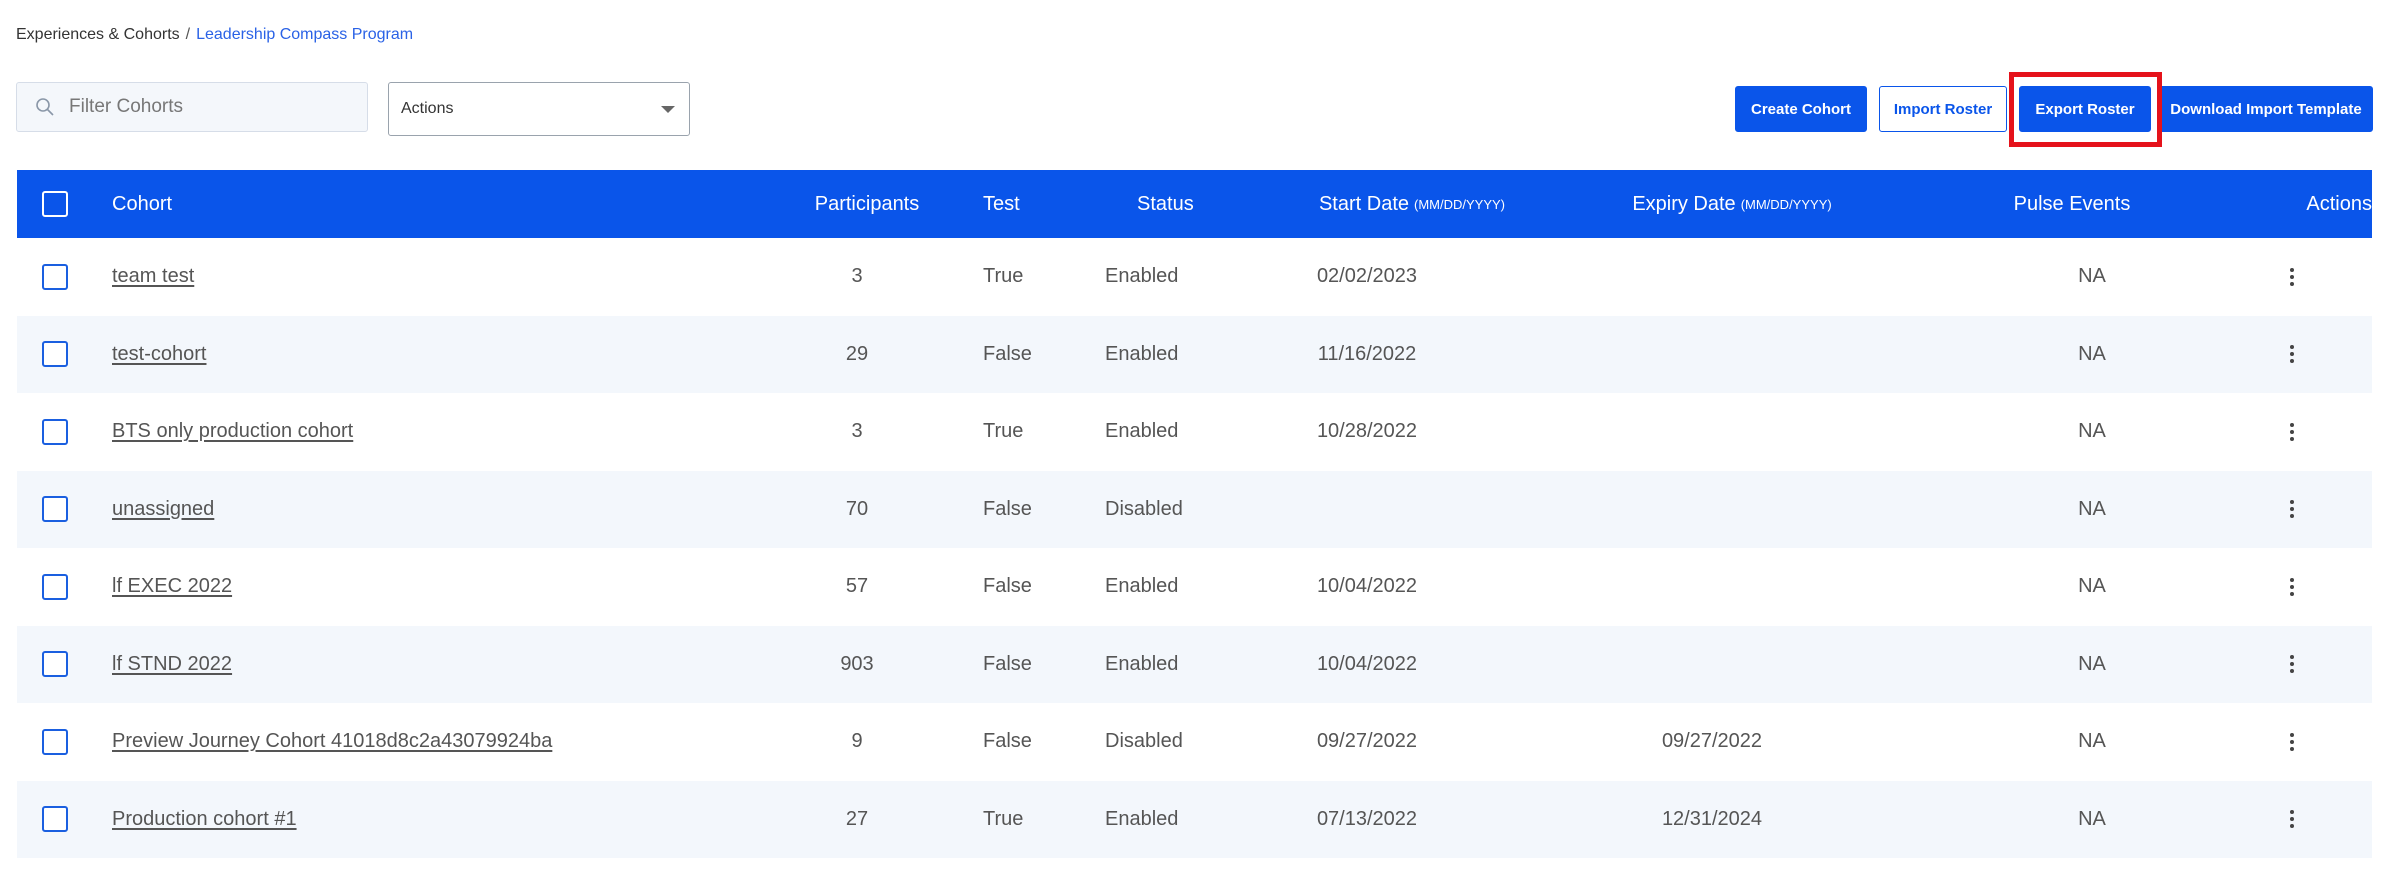 Image resolution: width=2386 pixels, height=869 pixels. What do you see at coordinates (55, 204) in the screenshot?
I see `select-all-checkbox` at bounding box center [55, 204].